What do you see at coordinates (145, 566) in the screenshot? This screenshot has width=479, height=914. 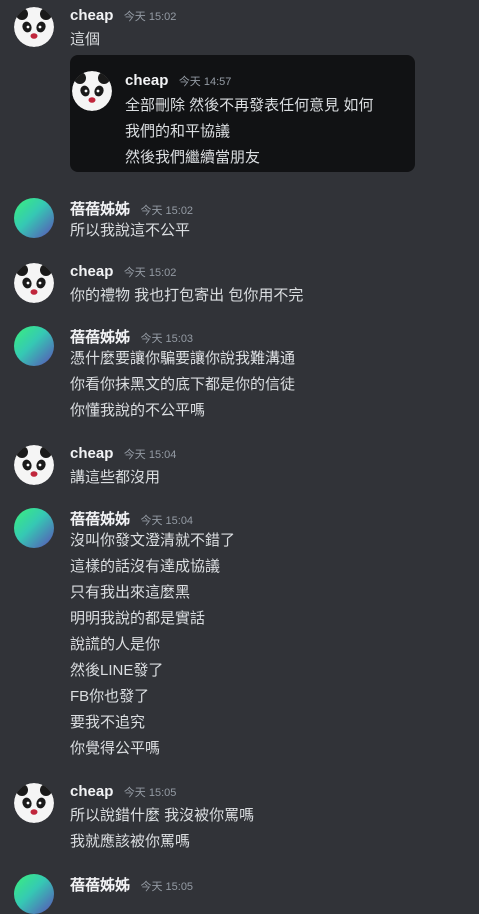 I see `message-text: 這樣的話沒有達成協議` at bounding box center [145, 566].